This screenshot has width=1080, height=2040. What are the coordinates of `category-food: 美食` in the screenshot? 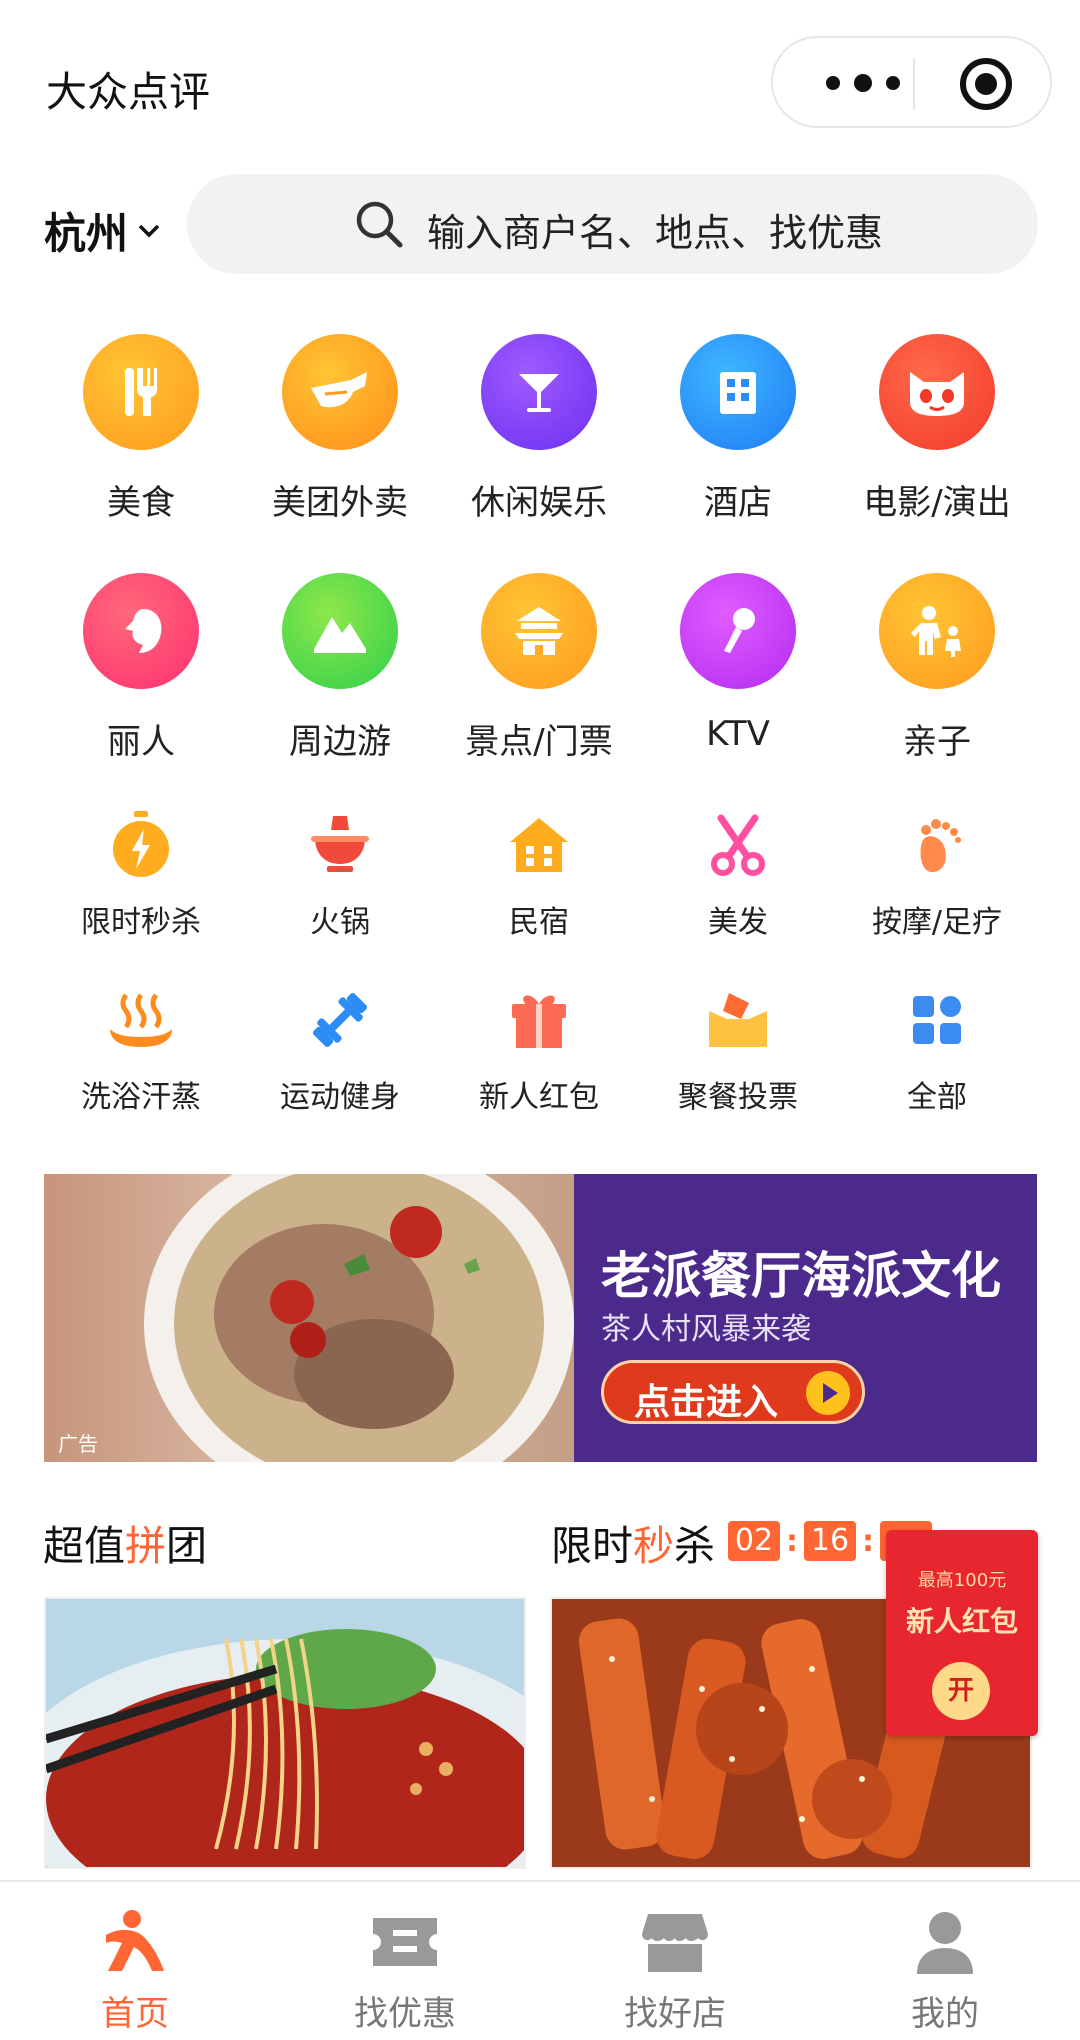 It's located at (141, 429).